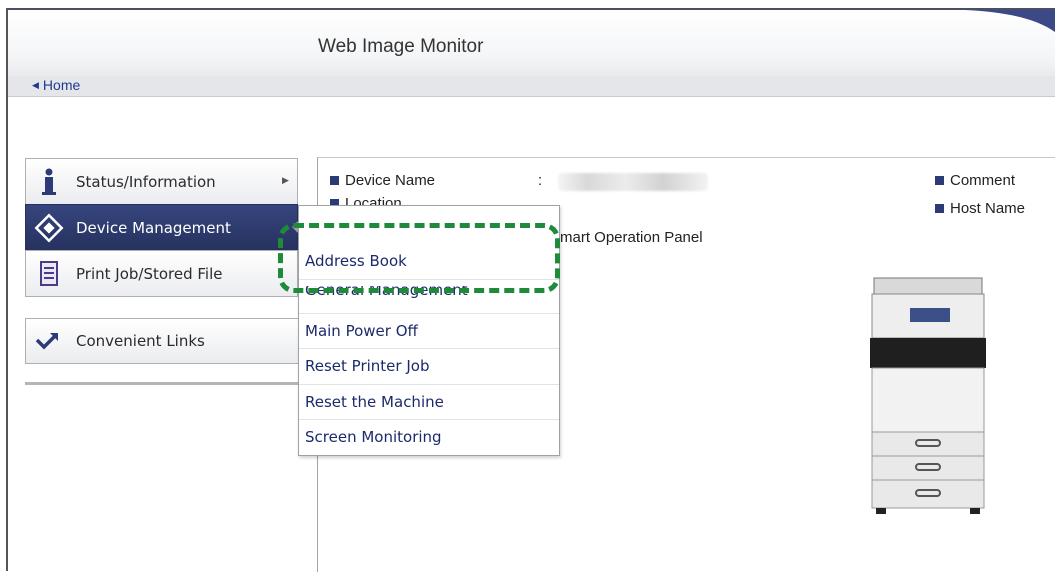  What do you see at coordinates (49, 273) in the screenshot?
I see `document-icon` at bounding box center [49, 273].